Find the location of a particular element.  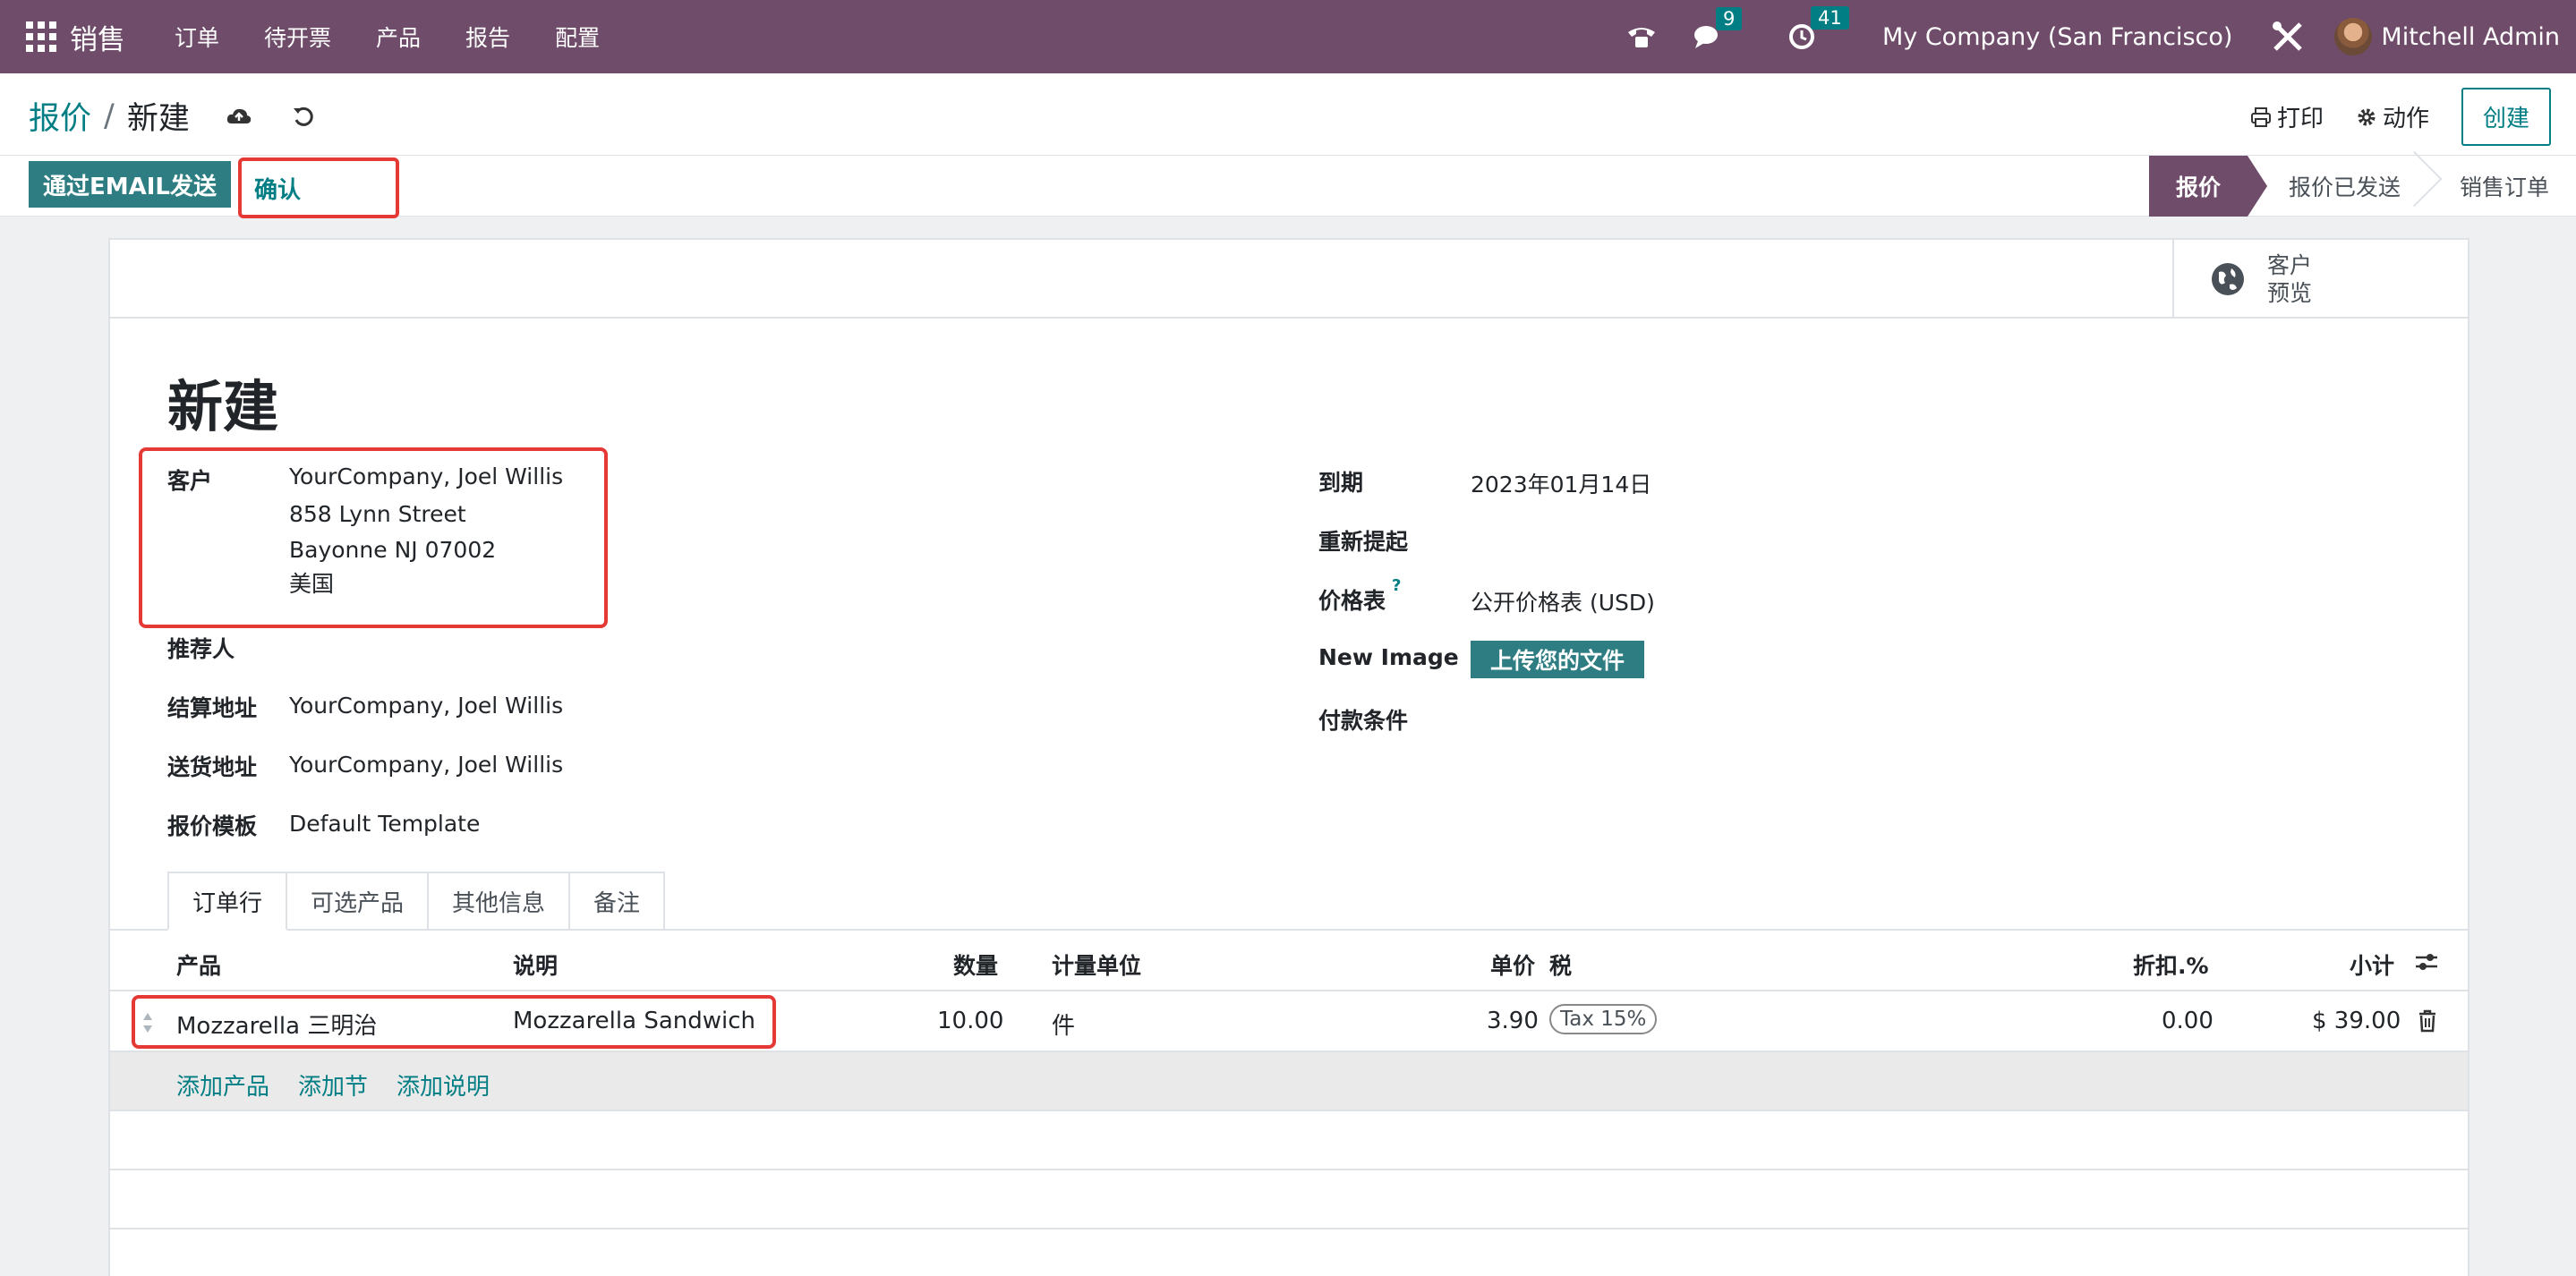

control-panel: 报价 / 新建 打印 动作 创建 is located at coordinates (1288, 114).